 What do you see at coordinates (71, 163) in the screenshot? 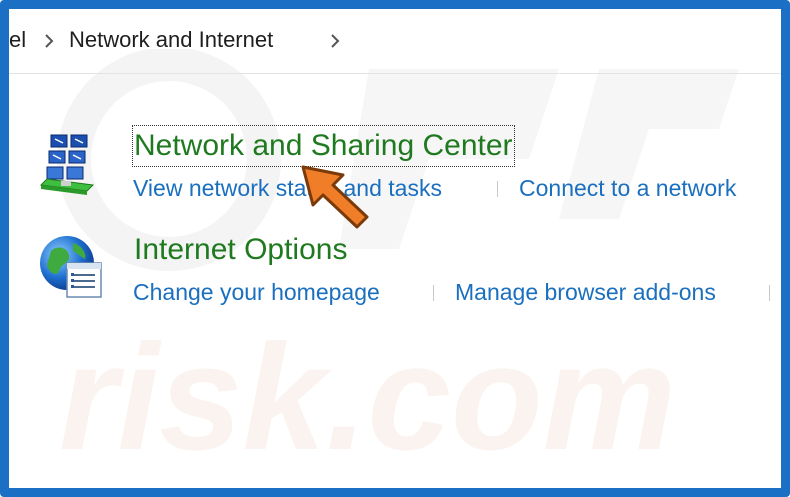
I see `network-sharing-icon` at bounding box center [71, 163].